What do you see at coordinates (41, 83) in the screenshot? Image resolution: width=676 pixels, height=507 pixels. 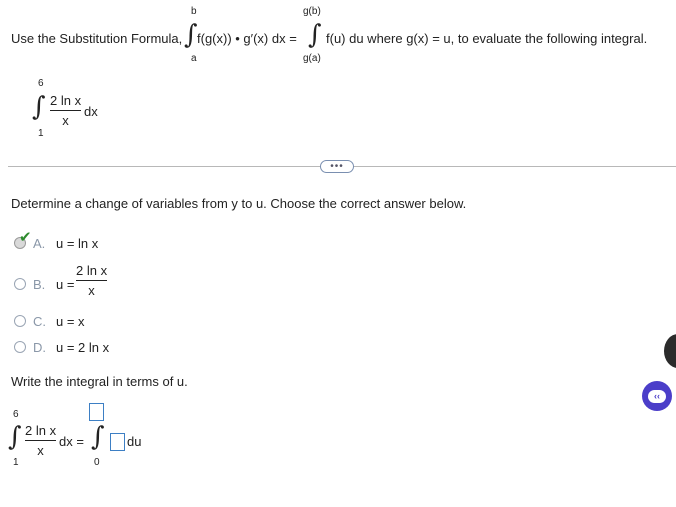 I see `given-integral-upper: 6` at bounding box center [41, 83].